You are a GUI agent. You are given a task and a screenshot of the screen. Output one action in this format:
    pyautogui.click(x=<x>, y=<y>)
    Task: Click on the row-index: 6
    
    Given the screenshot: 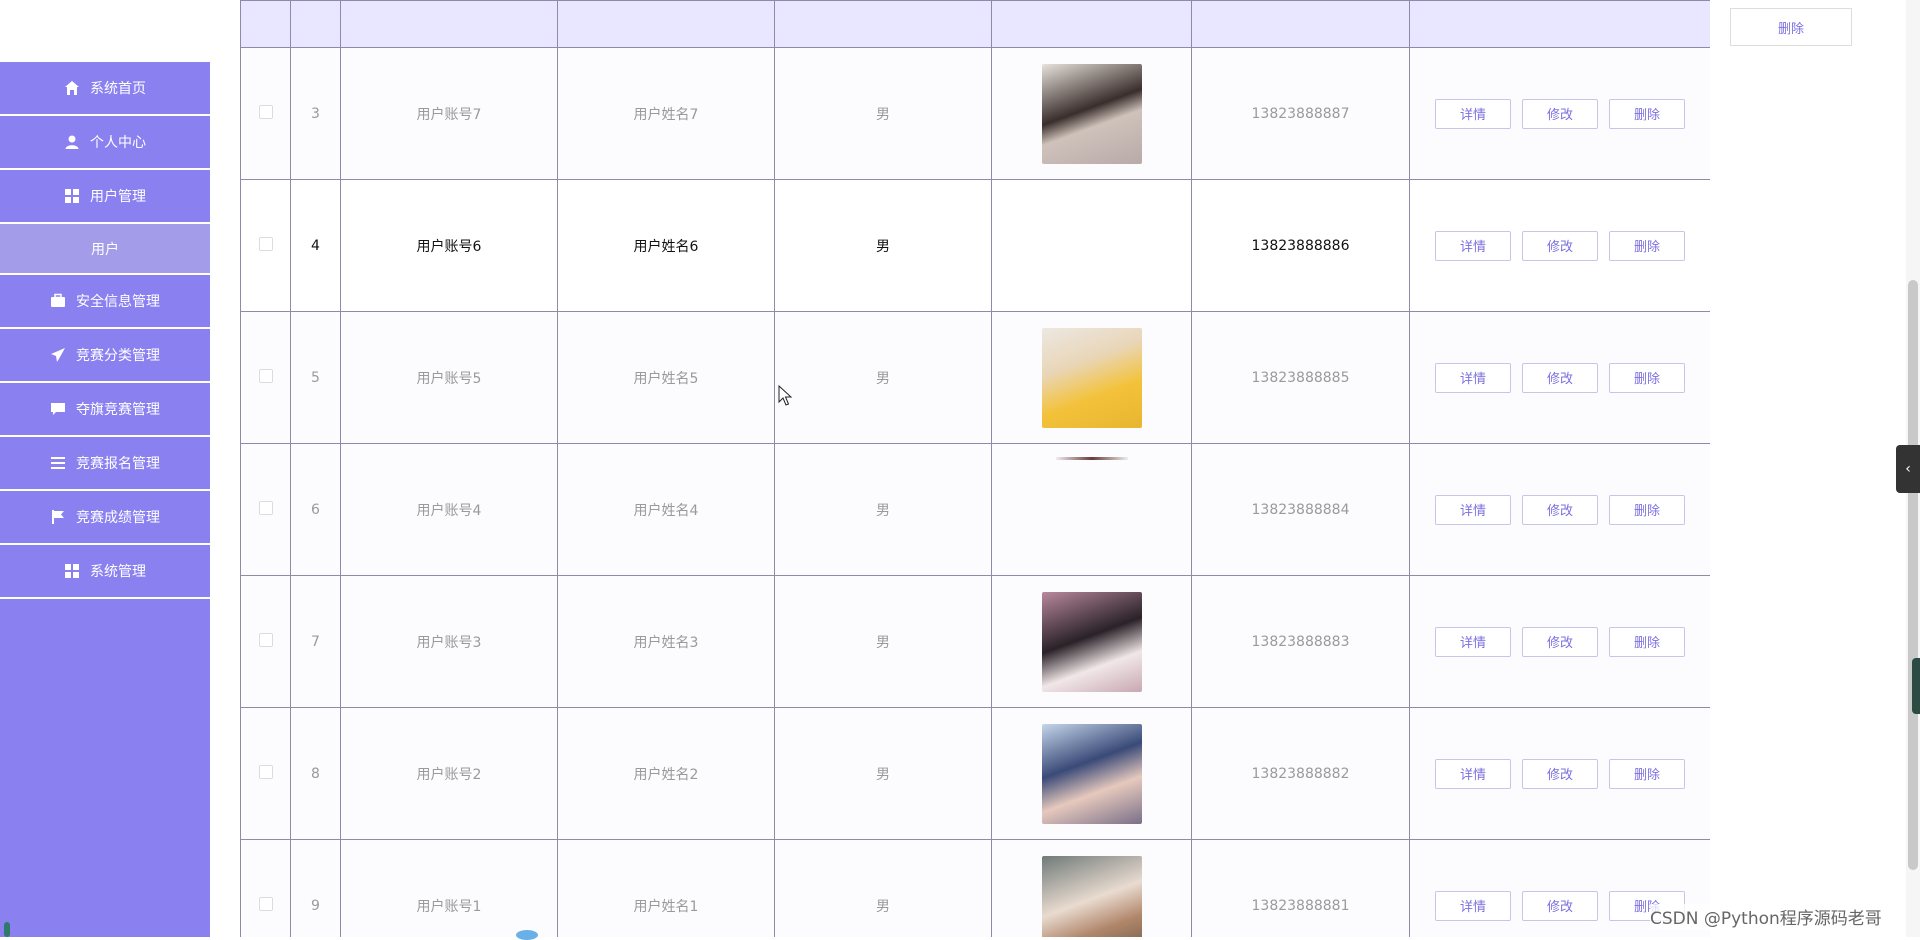 What is the action you would take?
    pyautogui.click(x=315, y=509)
    